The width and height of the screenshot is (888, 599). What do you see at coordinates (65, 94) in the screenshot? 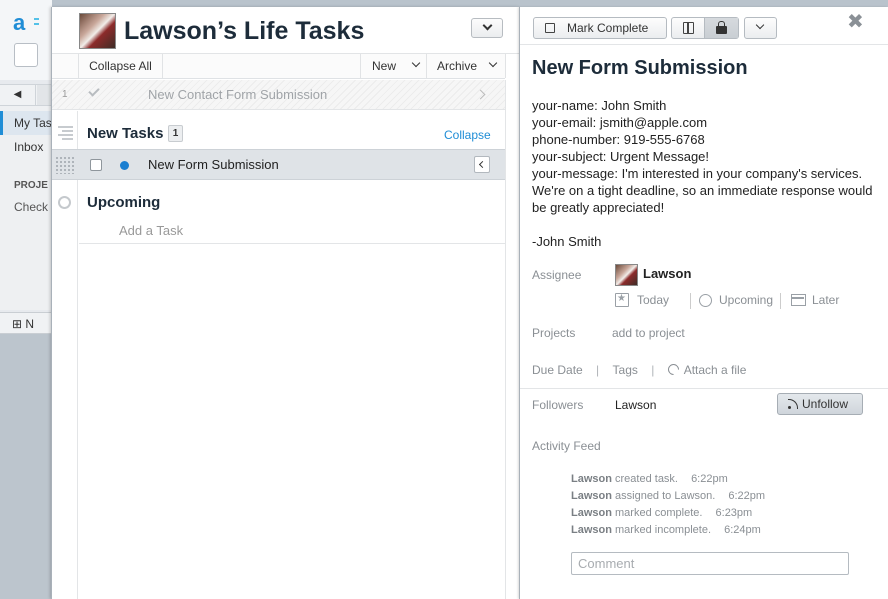
I see `completed-count: 1` at bounding box center [65, 94].